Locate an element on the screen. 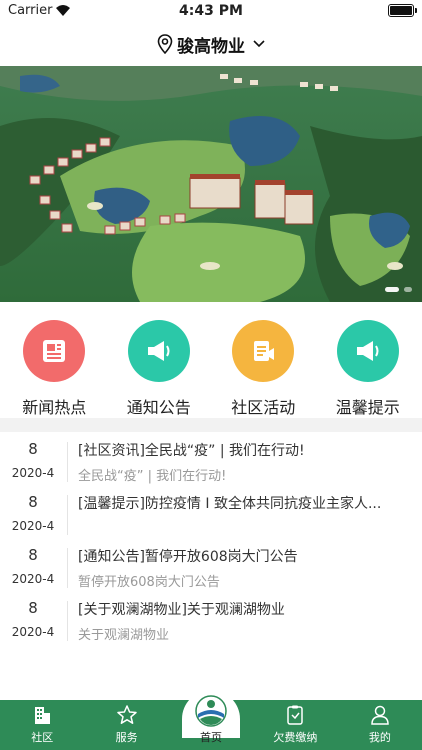 The height and width of the screenshot is (750, 422). tab-mine-label: 我的 is located at coordinates (379, 737).